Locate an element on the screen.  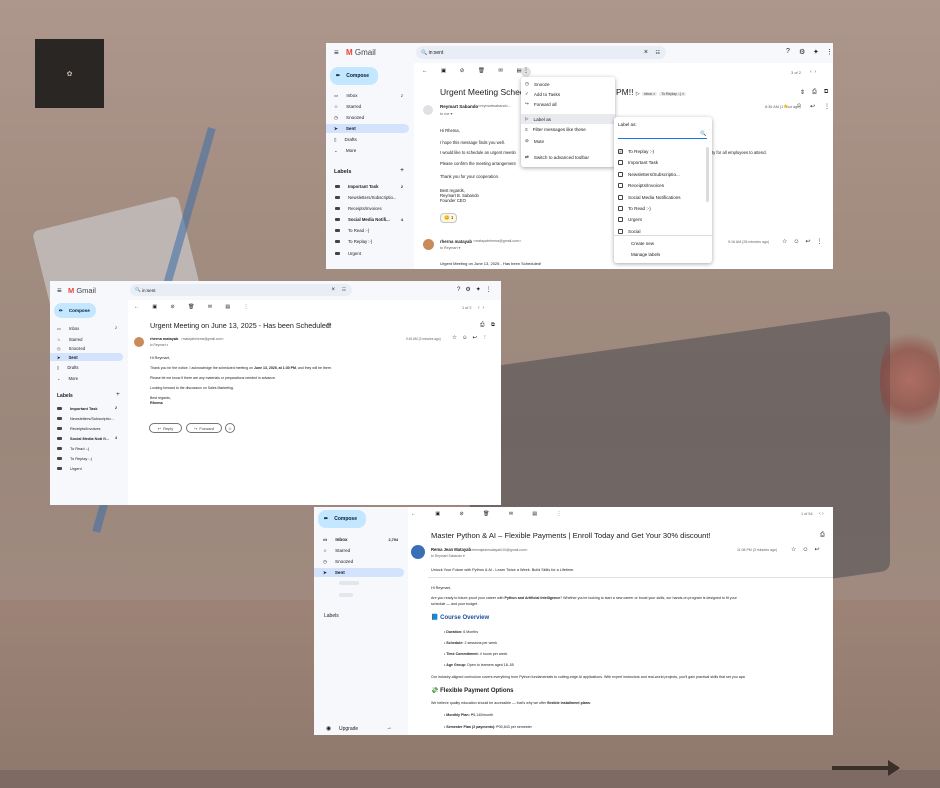
nav-item-inbox: ▭ Inbox 2,794 is located at coordinates (359, 539).